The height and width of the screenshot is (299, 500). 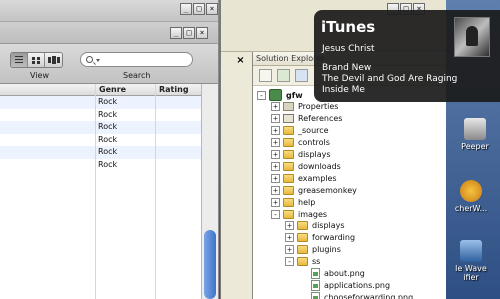 What do you see at coordinates (319, 166) in the screenshot?
I see `tree-item-label: downloads` at bounding box center [319, 166].